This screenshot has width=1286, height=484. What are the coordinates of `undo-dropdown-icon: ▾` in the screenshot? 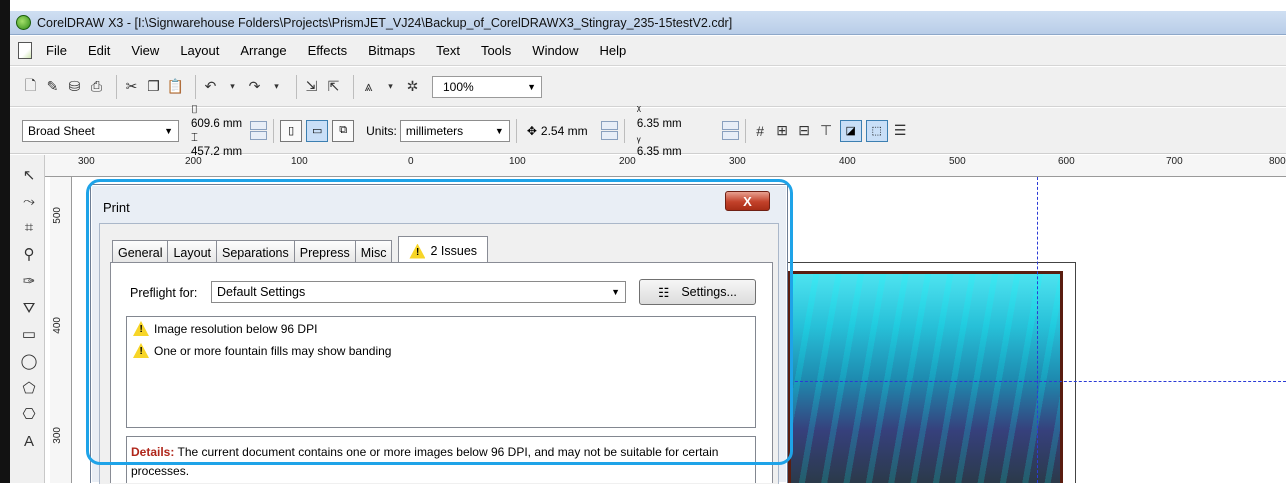 It's located at (232, 86).